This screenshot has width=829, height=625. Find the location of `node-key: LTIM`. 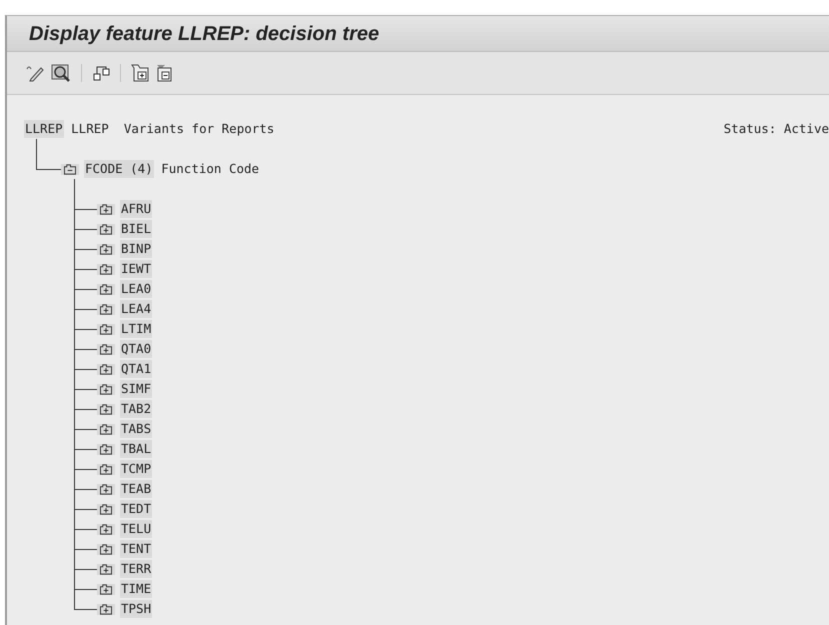

node-key: LTIM is located at coordinates (136, 329).